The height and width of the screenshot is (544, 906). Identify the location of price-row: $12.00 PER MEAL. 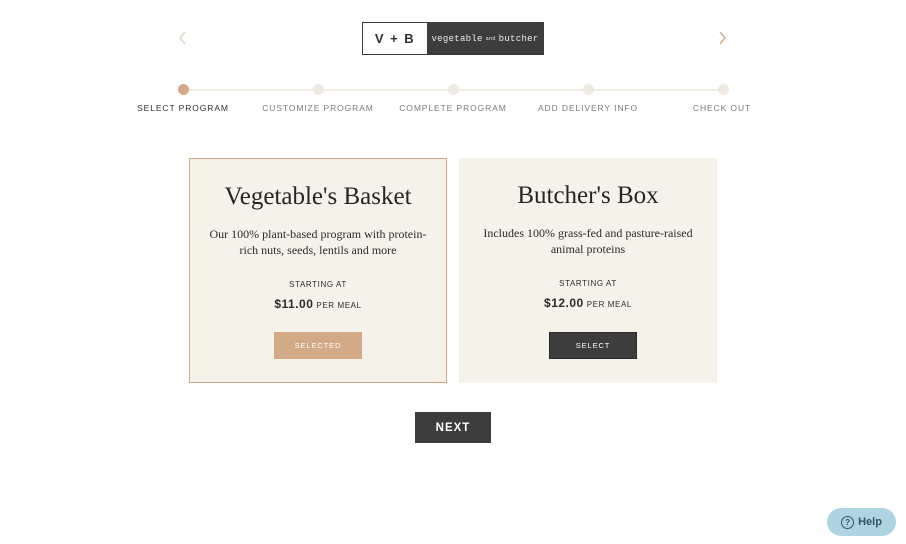
(588, 303).